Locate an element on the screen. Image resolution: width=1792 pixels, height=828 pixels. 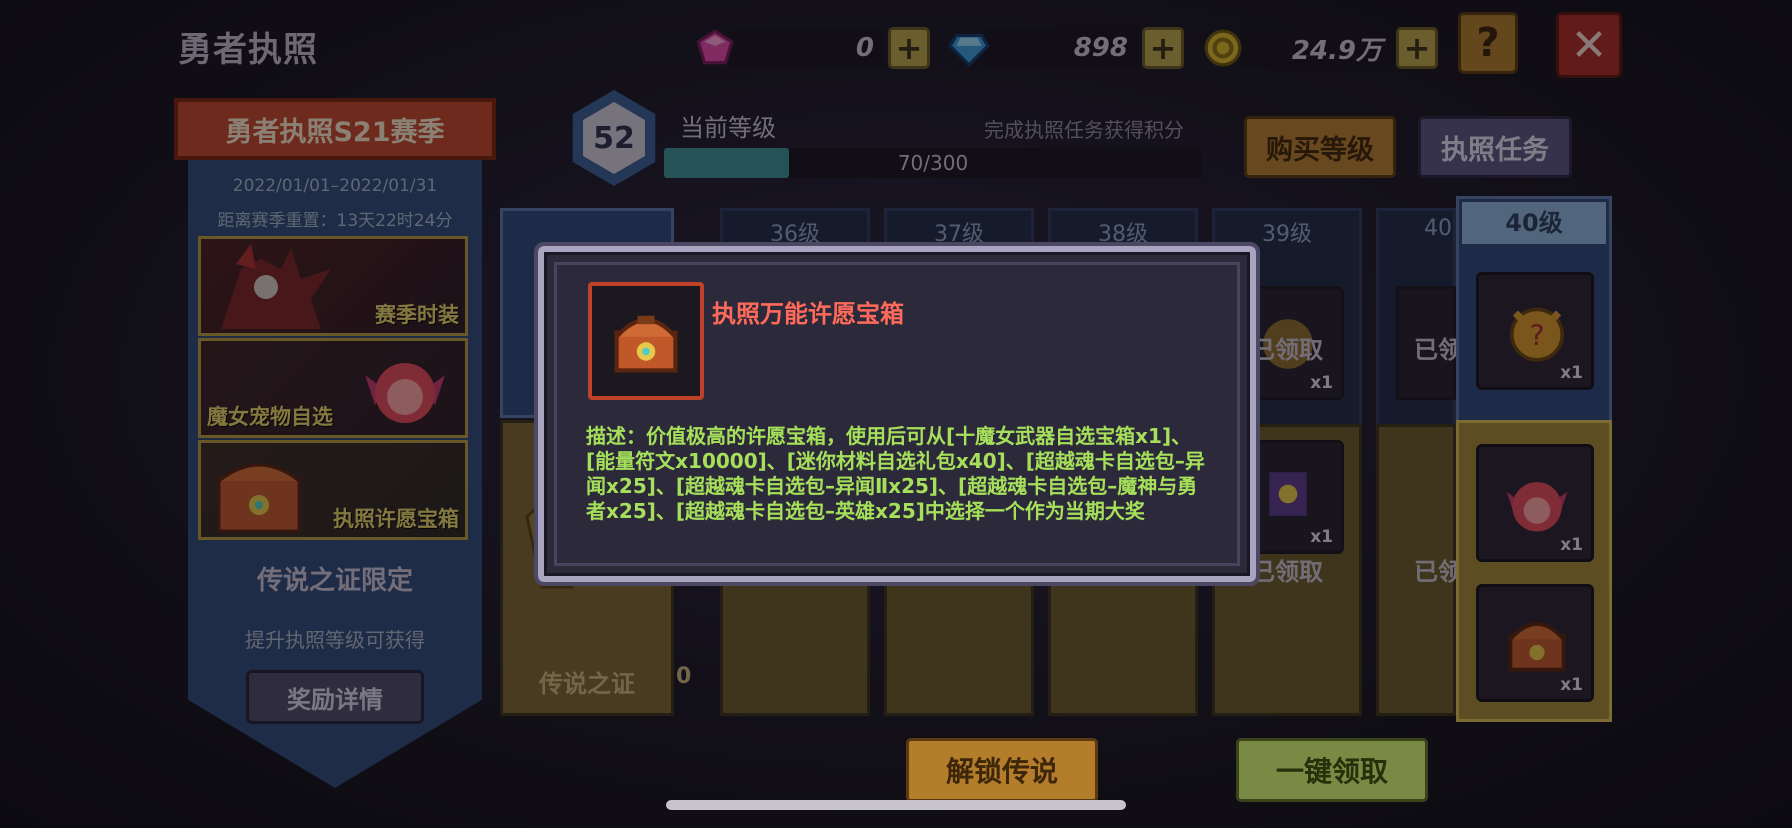
reward-slot-40-legend-2: x1 is located at coordinates (1535, 643).